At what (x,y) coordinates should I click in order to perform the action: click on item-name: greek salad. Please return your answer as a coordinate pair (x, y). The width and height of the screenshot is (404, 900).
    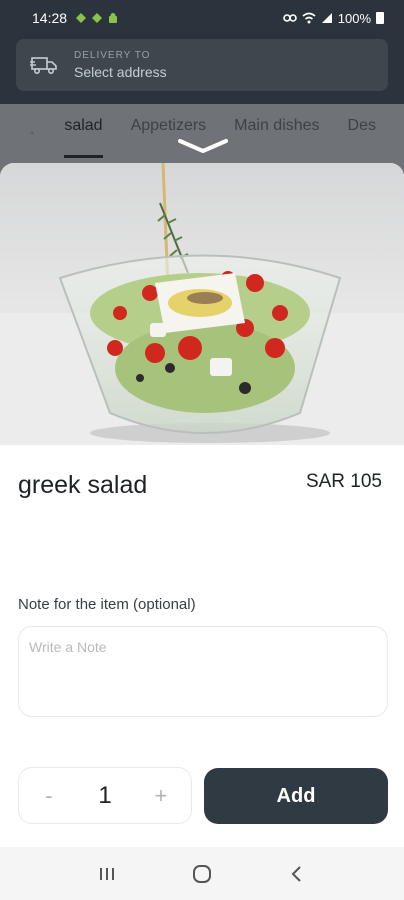
    Looking at the image, I should click on (83, 485).